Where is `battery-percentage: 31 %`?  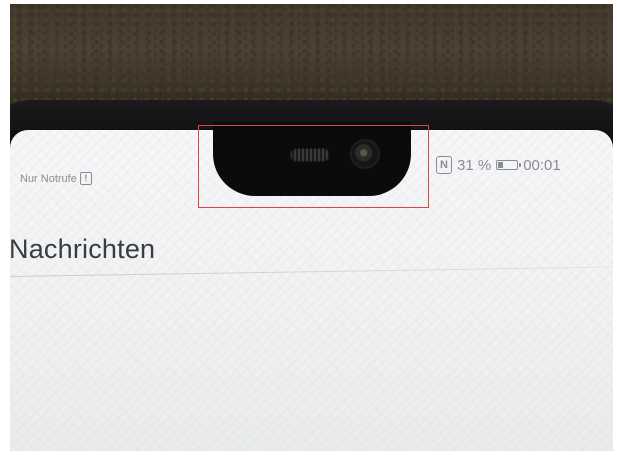
battery-percentage: 31 % is located at coordinates (474, 165).